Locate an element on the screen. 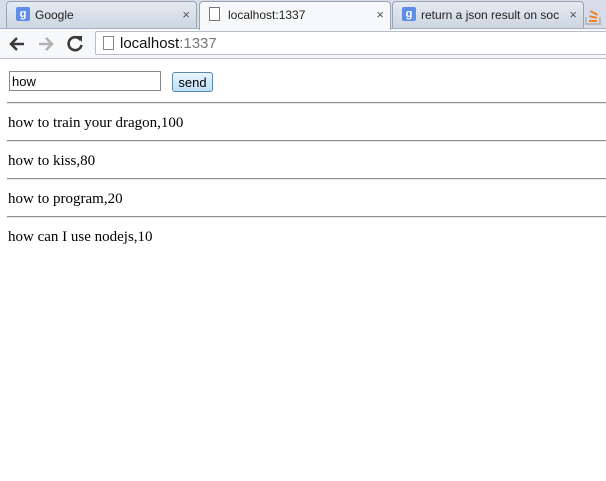 This screenshot has width=606, height=481. result-item: how can I use nodejs,10 is located at coordinates (80, 237).